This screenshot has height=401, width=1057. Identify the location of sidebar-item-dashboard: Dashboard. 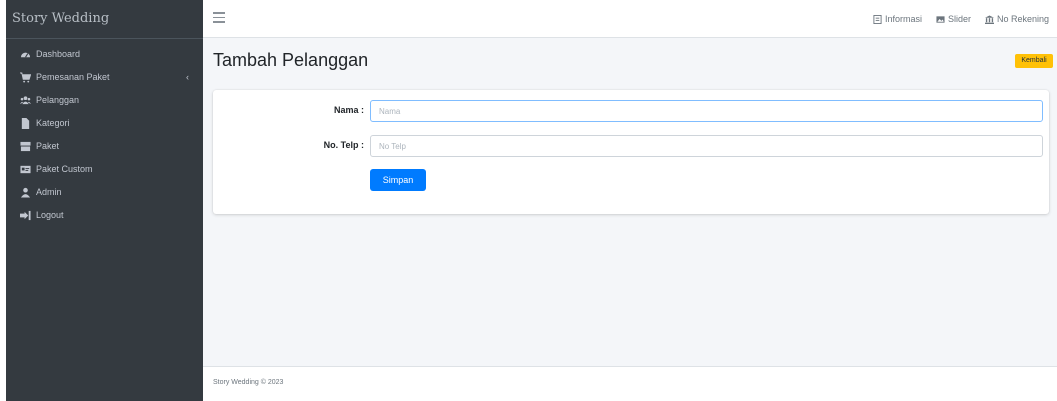
(104, 54).